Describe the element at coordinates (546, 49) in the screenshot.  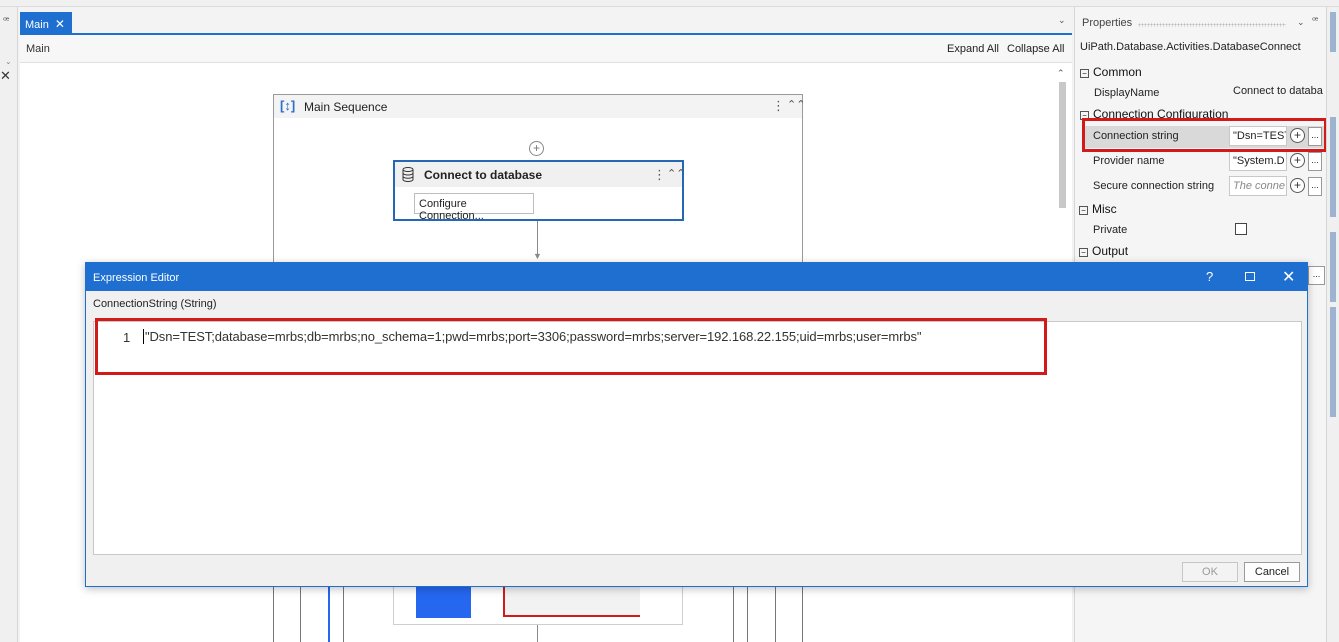
I see `breadcrumb-bar: Main Expand All Collapse All` at that location.